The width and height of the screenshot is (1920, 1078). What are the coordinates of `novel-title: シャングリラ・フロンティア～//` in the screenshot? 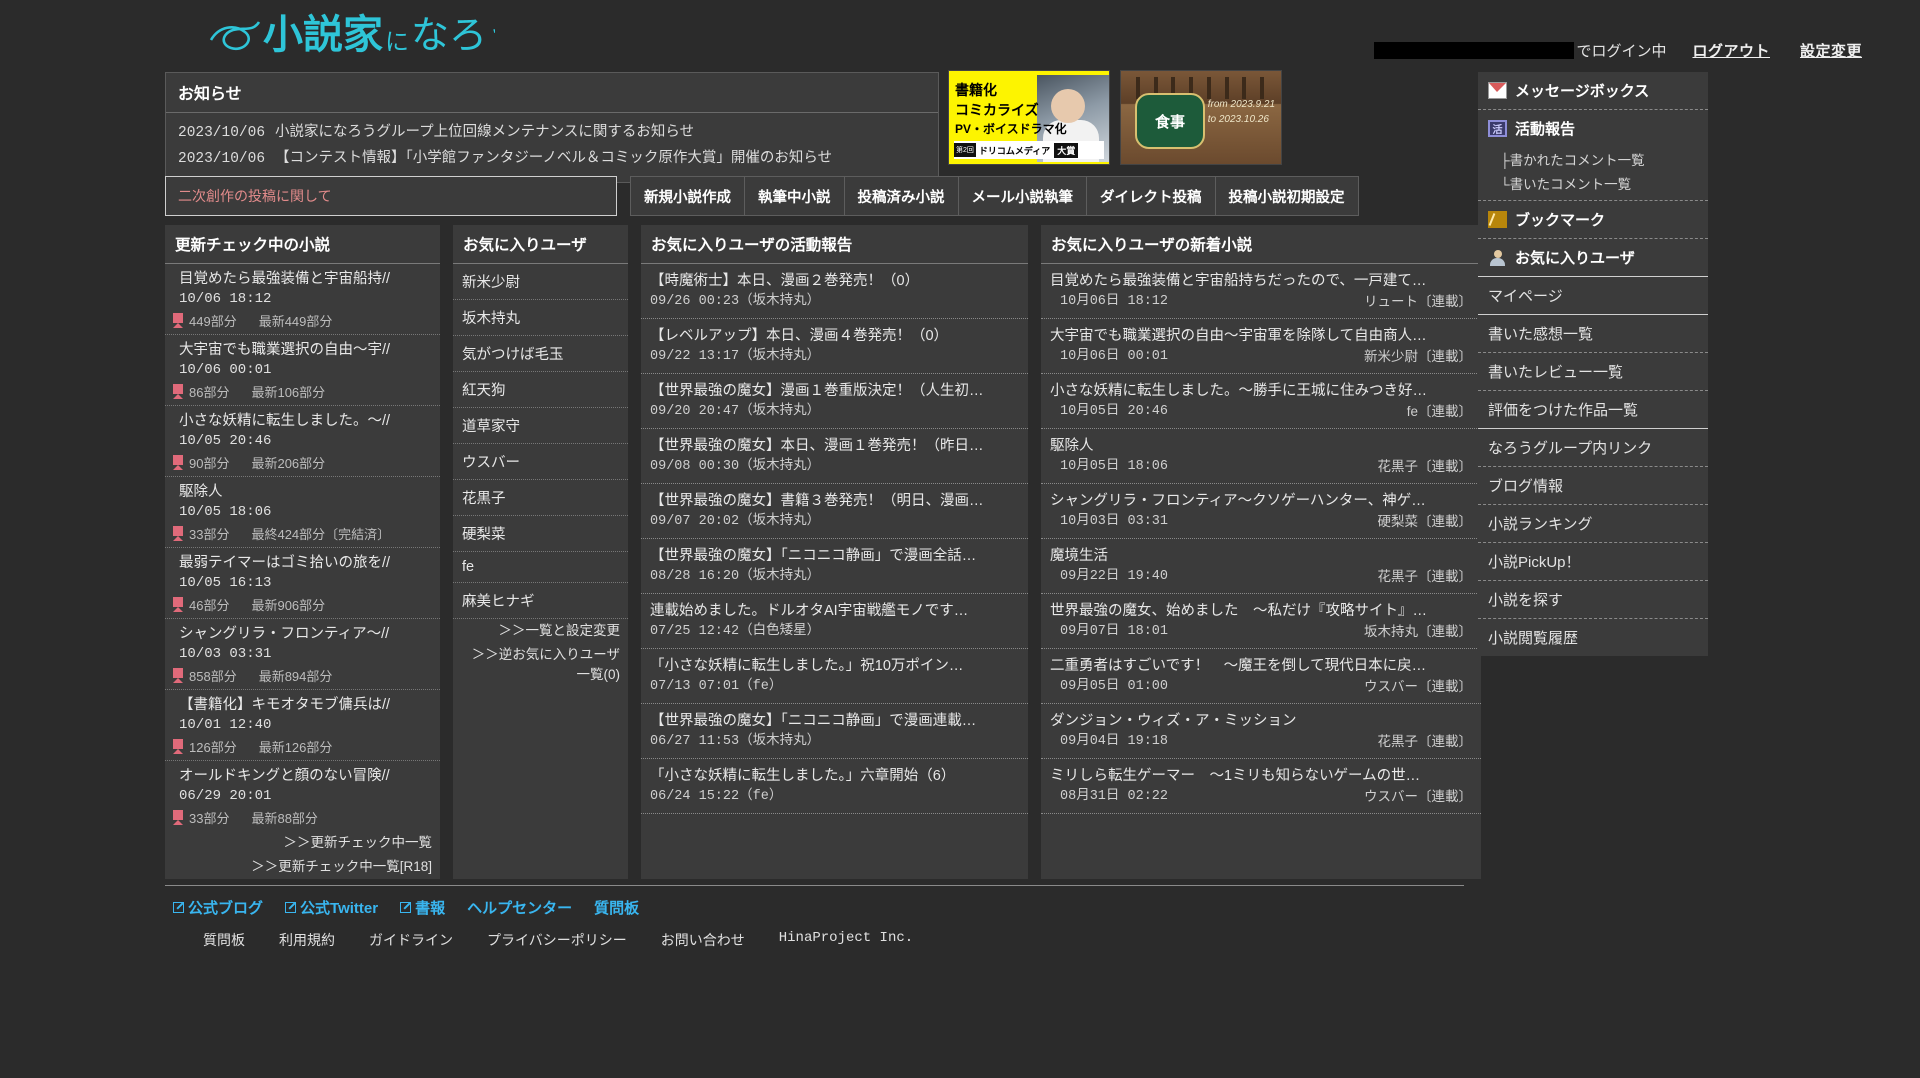 It's located at (302, 634).